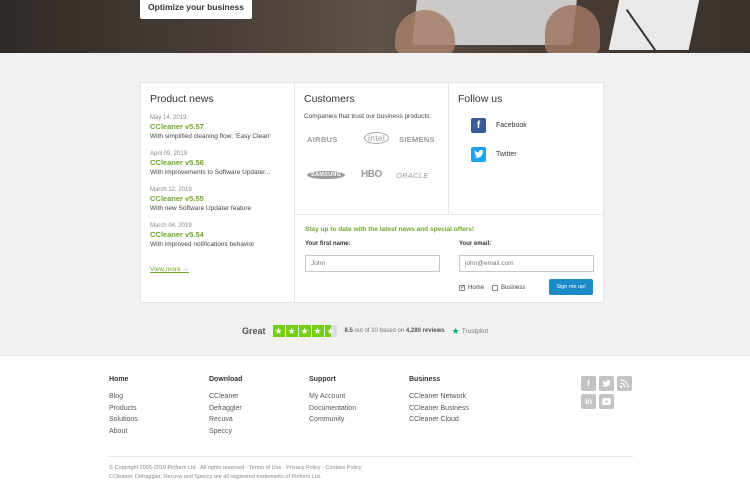 This screenshot has width=750, height=500. I want to click on customers-heading: Customers, so click(329, 99).